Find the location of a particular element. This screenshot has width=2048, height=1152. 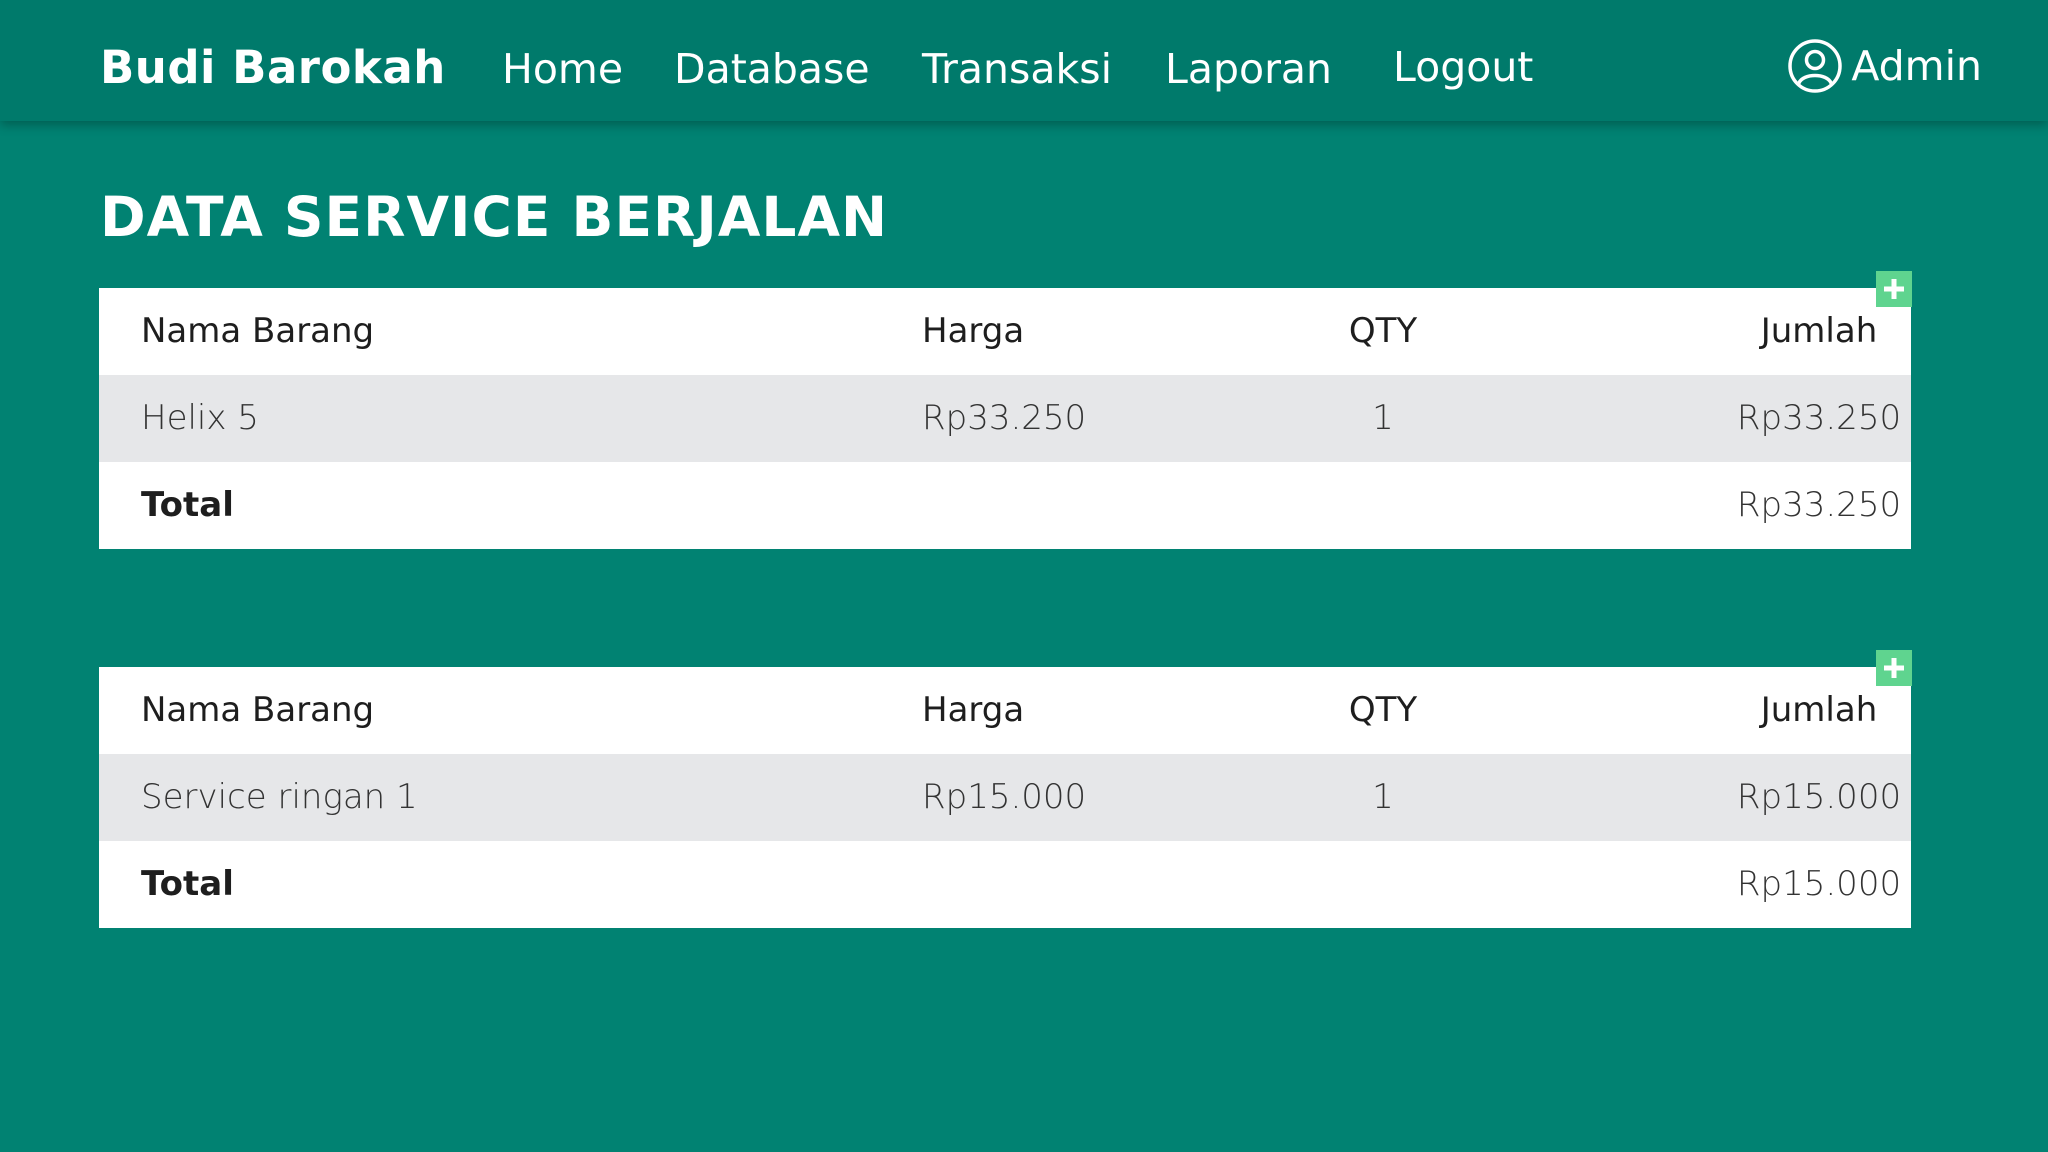

total-value: Rp33.250 is located at coordinates (1819, 505).